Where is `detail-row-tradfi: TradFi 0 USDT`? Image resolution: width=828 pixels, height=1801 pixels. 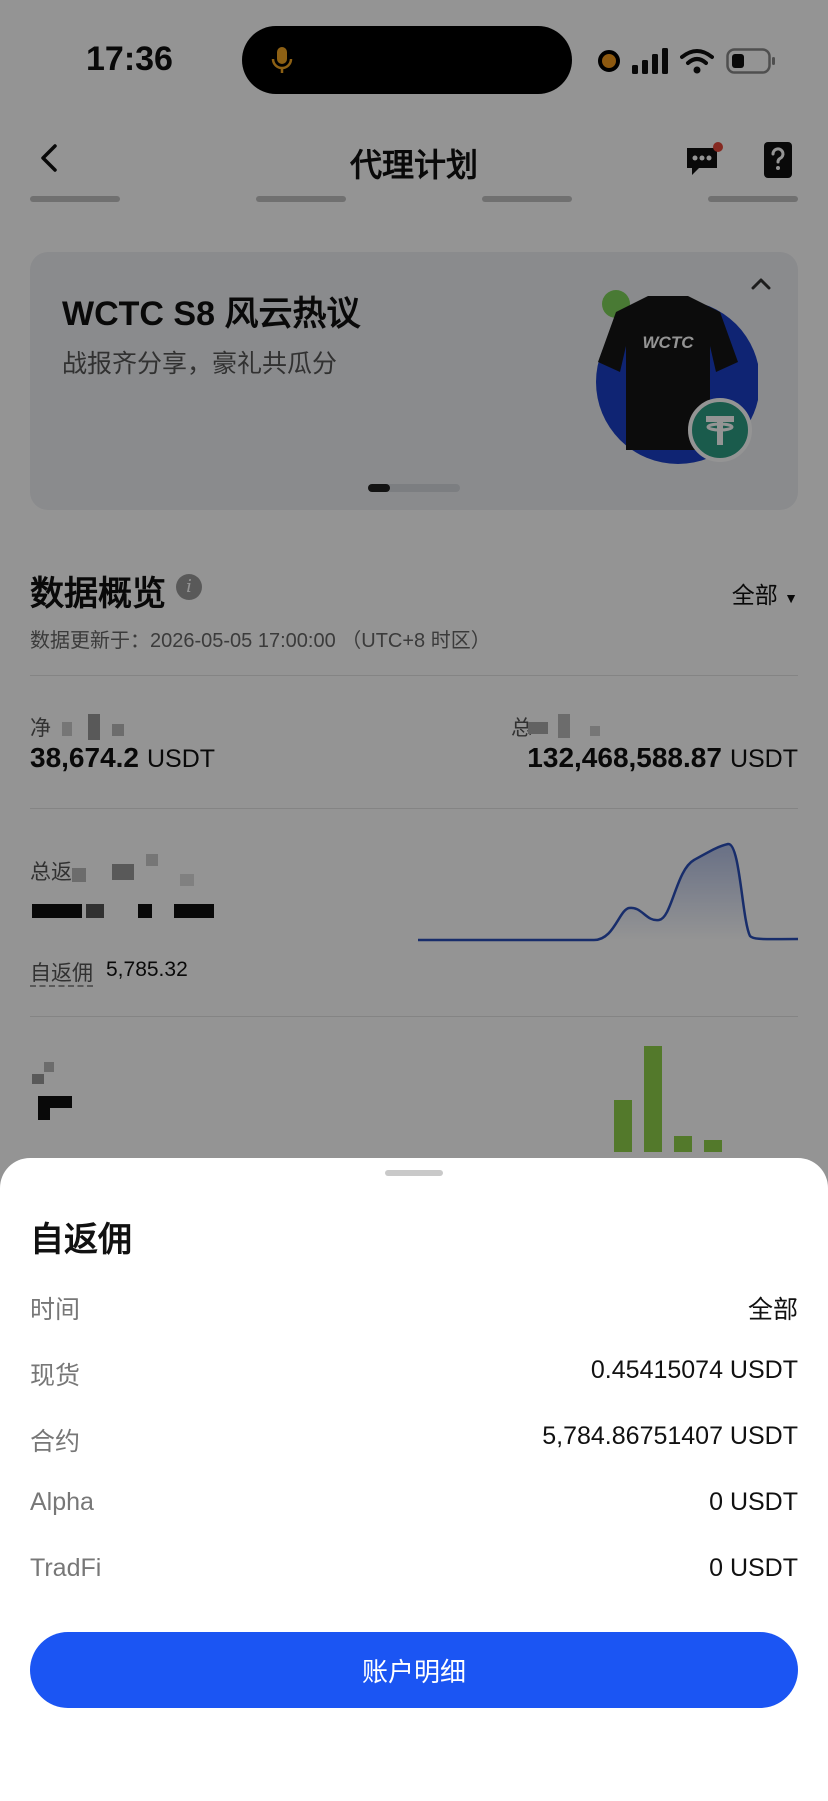 detail-row-tradfi: TradFi 0 USDT is located at coordinates (414, 1574).